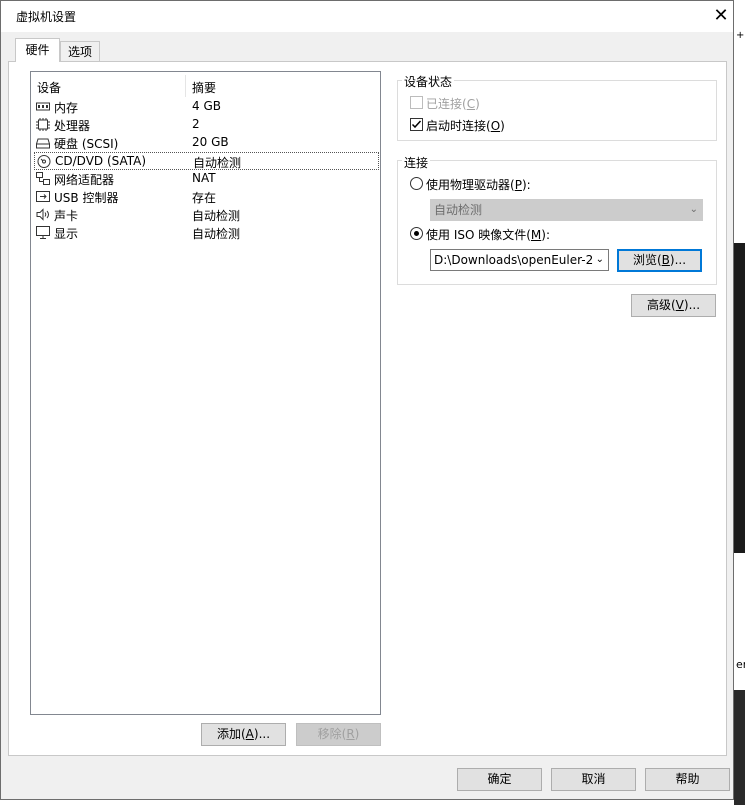 The image size is (745, 805). I want to click on hard-disk-icon, so click(43, 143).